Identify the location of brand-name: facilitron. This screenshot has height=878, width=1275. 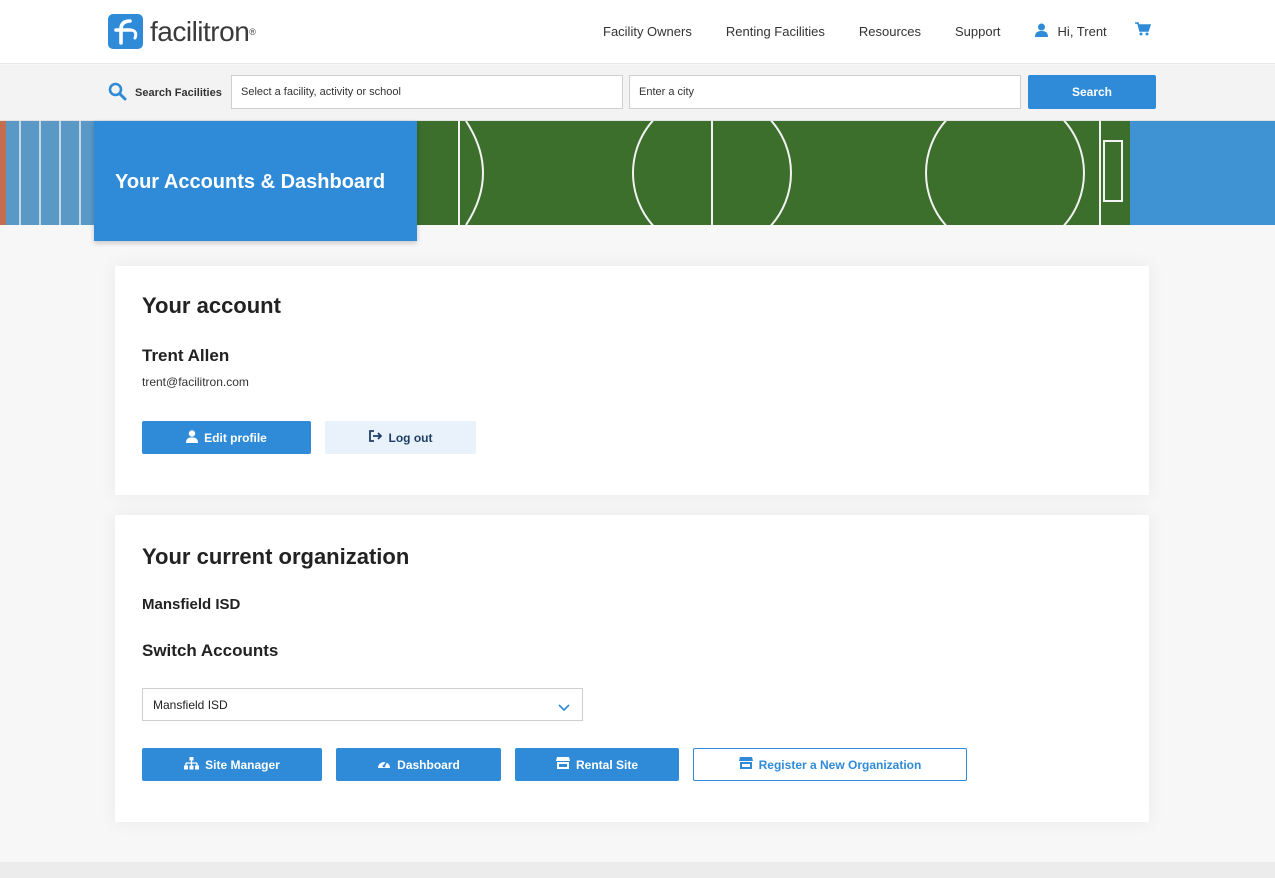
(200, 31).